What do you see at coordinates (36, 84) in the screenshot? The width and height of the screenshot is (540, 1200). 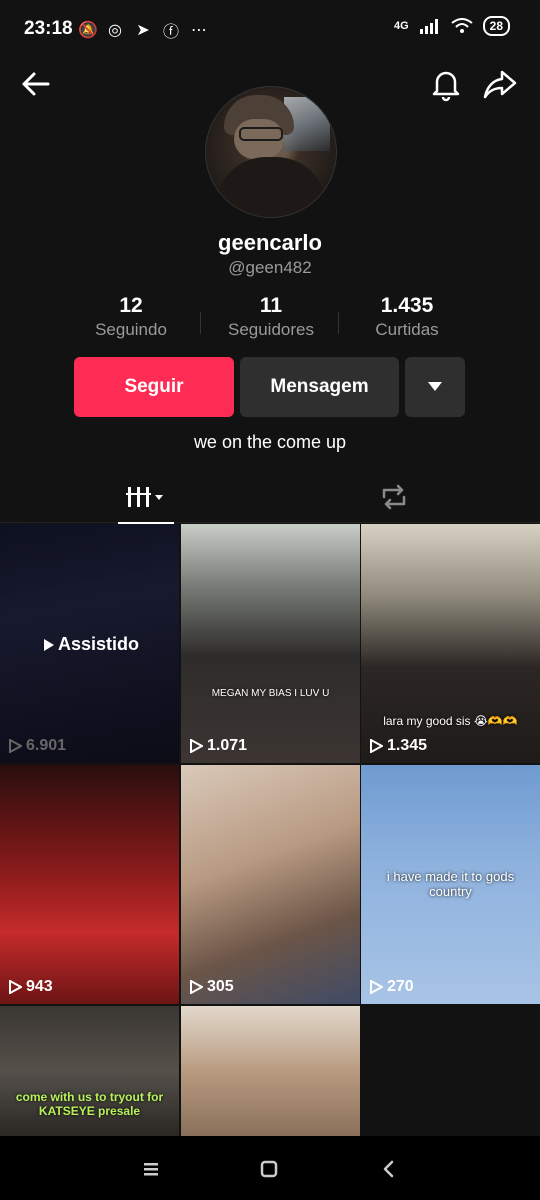 I see `back-arrow-icon` at bounding box center [36, 84].